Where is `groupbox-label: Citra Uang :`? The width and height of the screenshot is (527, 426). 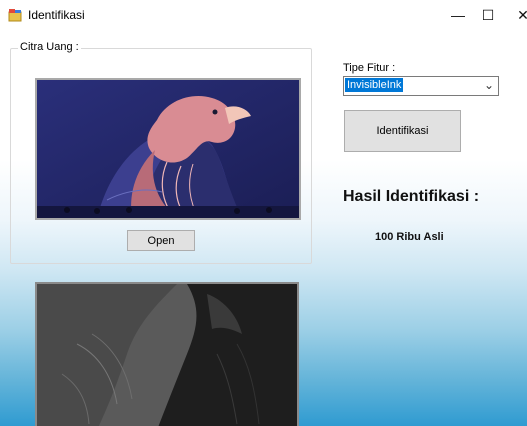 groupbox-label: Citra Uang : is located at coordinates (49, 47).